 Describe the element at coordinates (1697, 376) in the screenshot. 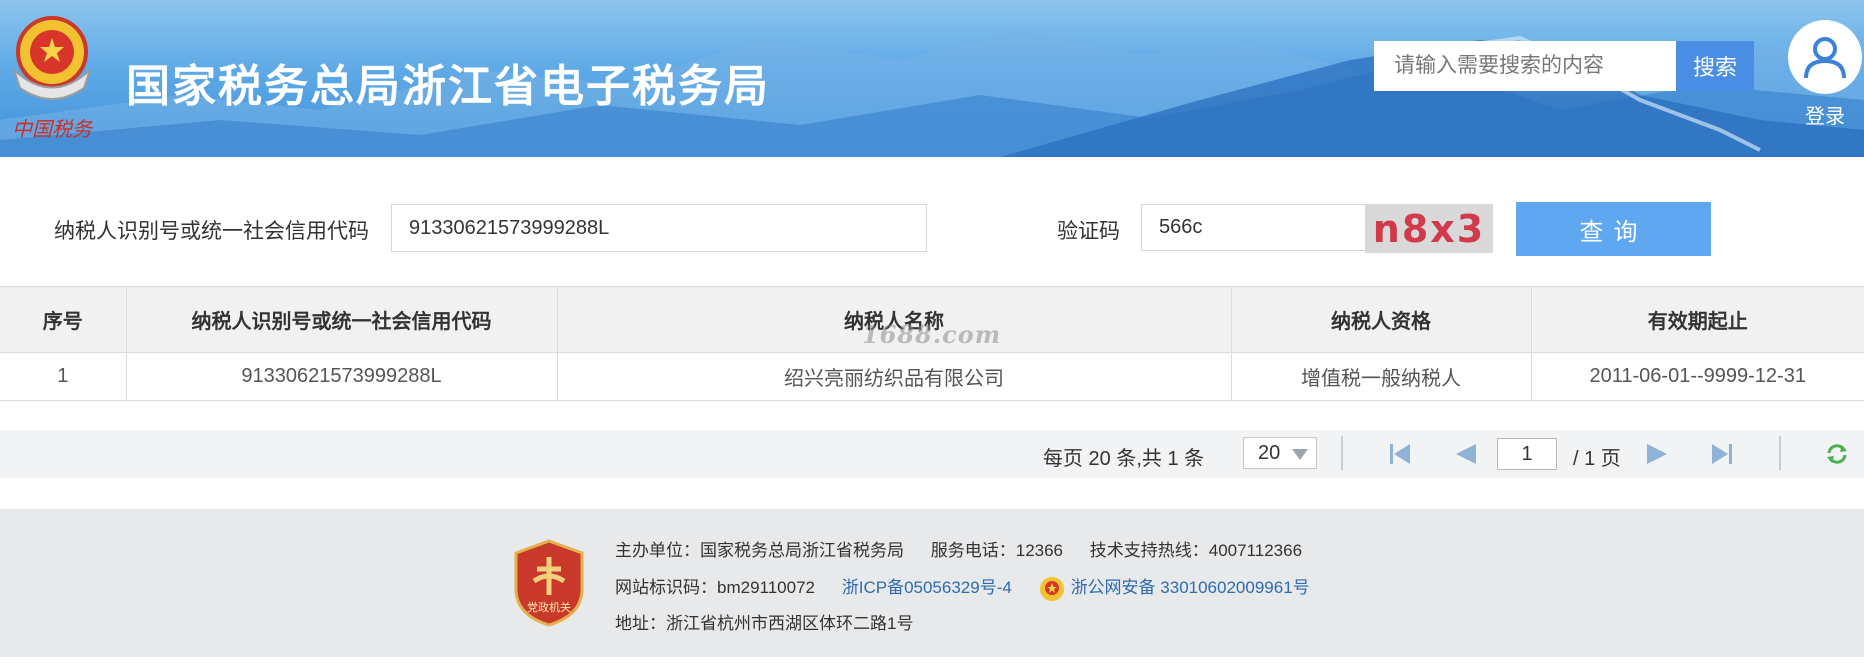

I see `cell-validity: 2011-06-01--9999-12-31` at that location.